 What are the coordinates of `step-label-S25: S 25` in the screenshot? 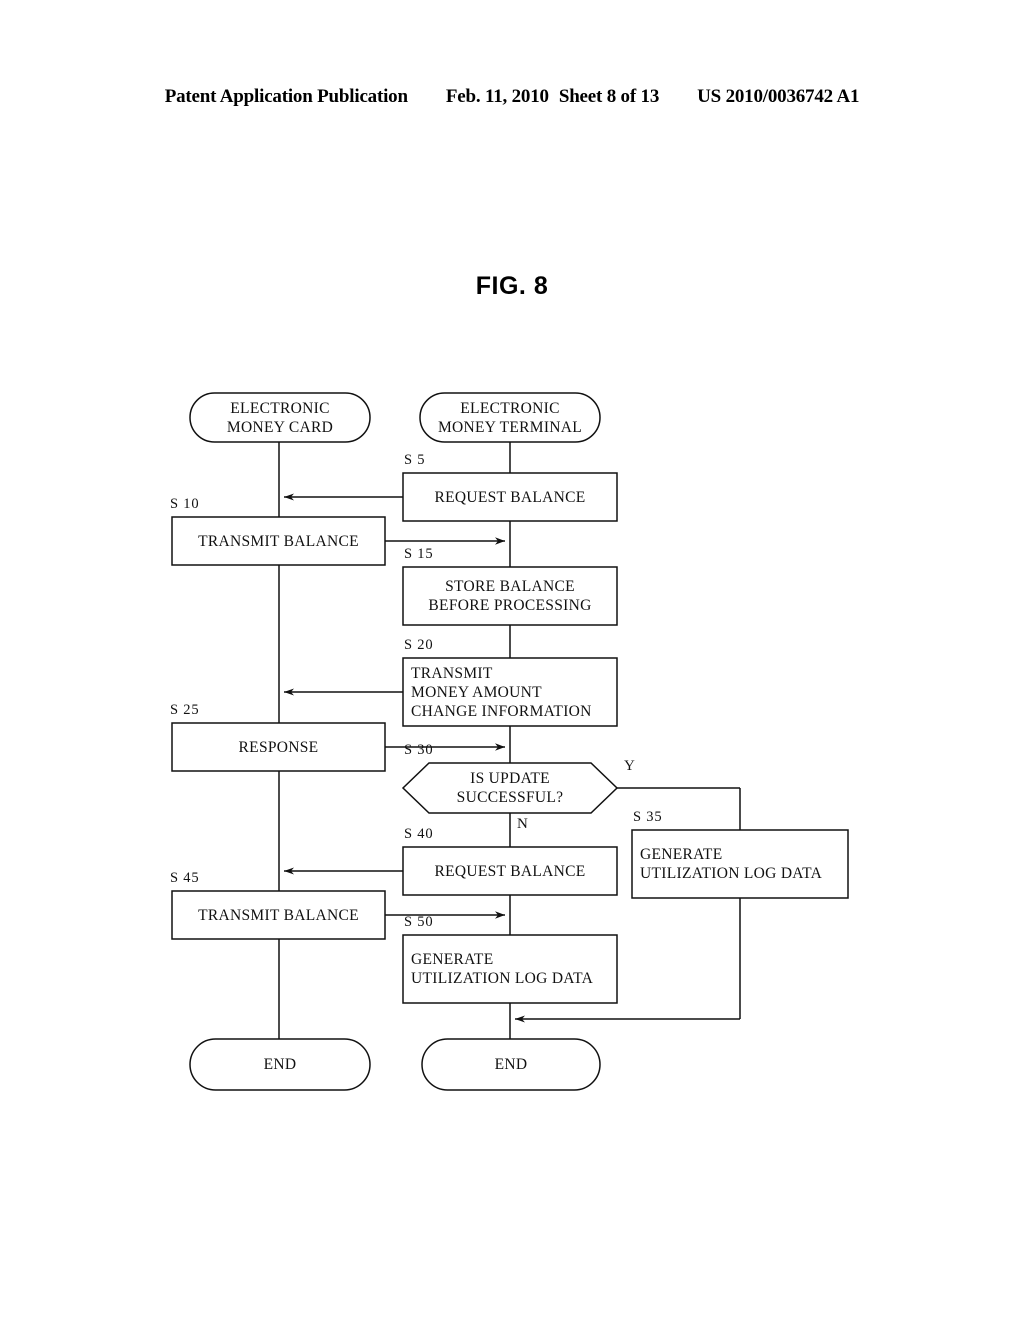 It's located at (185, 710).